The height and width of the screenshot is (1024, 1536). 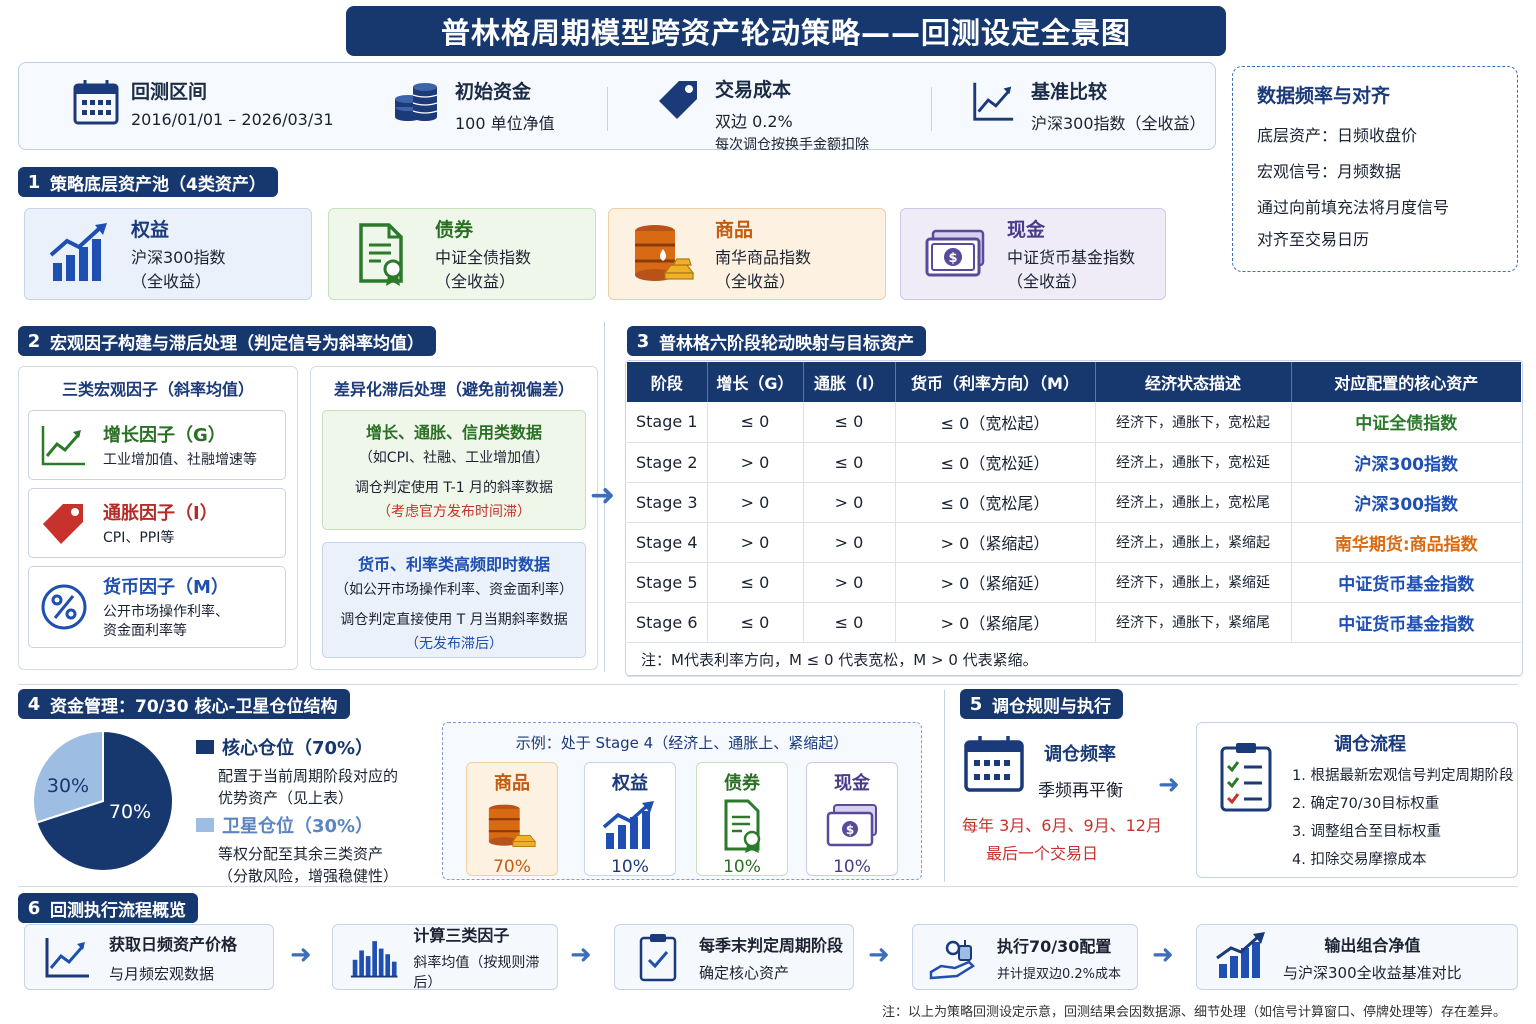 What do you see at coordinates (955, 253) in the screenshot?
I see `cash-stack-icon: $` at bounding box center [955, 253].